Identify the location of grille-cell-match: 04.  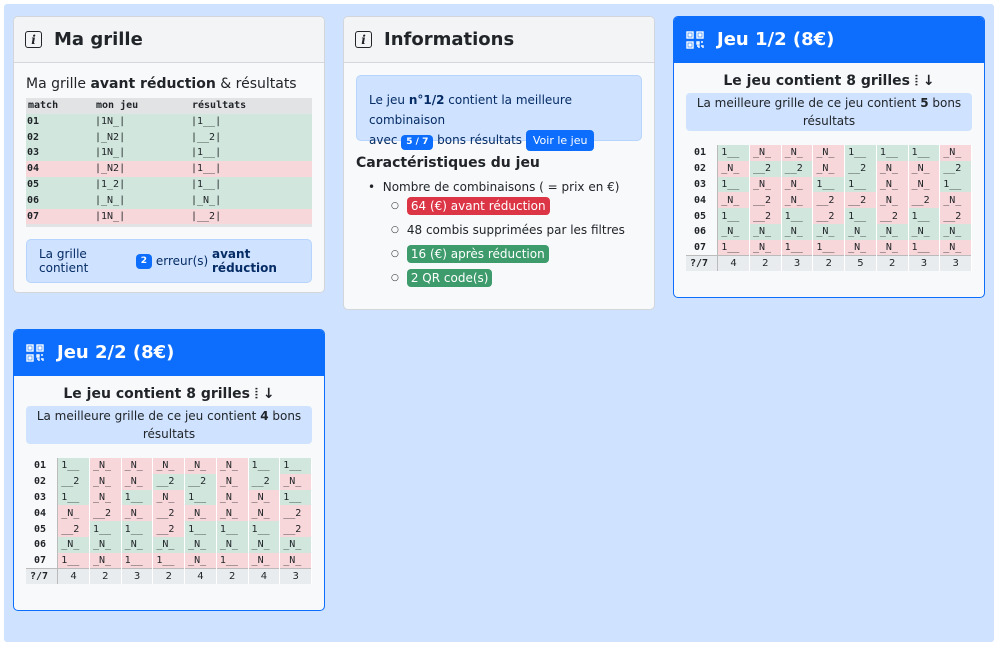
(33, 169).